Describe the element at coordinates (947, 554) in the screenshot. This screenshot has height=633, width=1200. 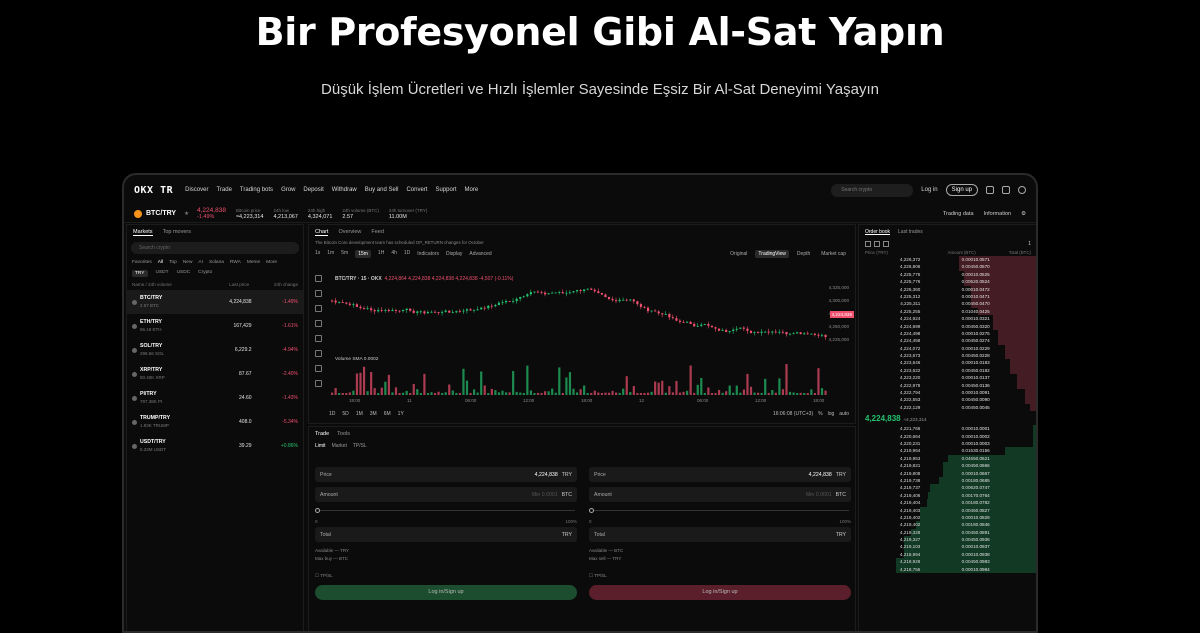
I see `bid-row: 4,218,994 0.0001 0.0938` at that location.